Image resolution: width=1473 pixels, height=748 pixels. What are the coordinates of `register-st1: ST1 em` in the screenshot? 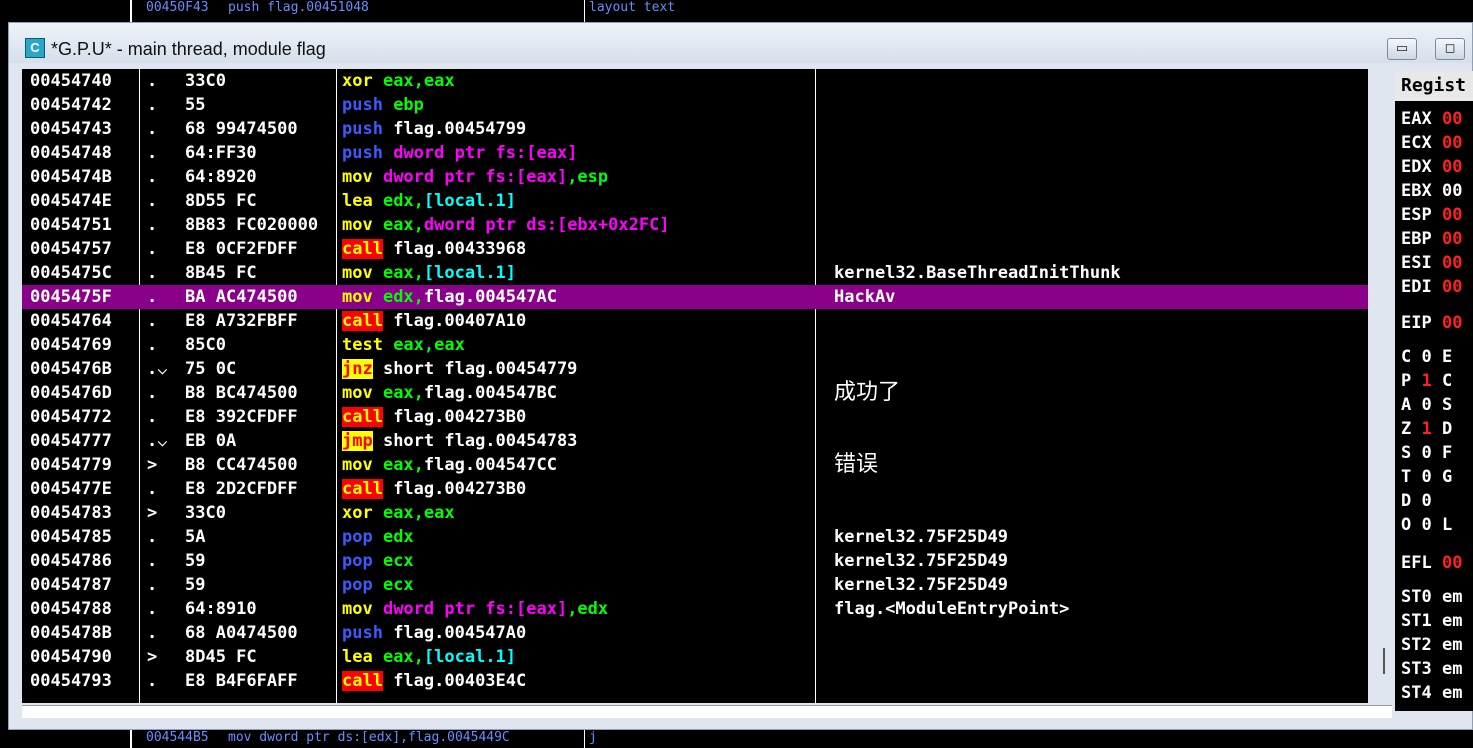 It's located at (1431, 621).